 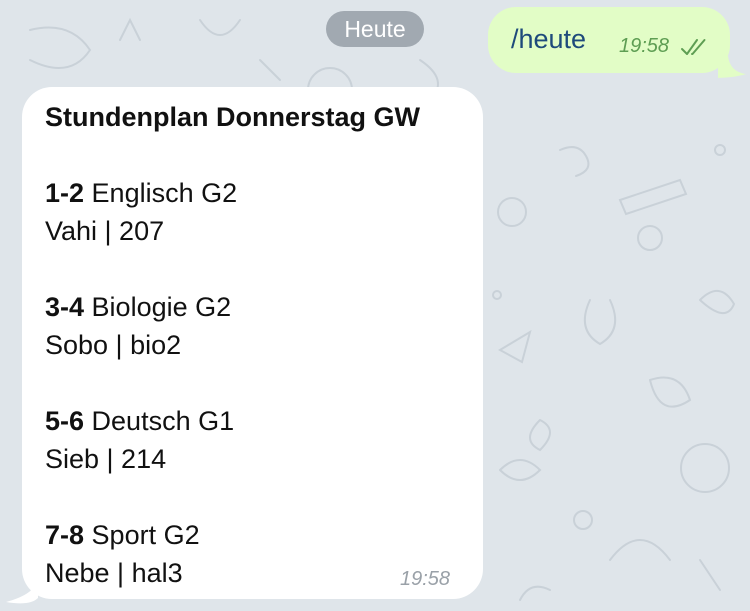 I want to click on lesson-subject: Deutsch G1, so click(x=163, y=421).